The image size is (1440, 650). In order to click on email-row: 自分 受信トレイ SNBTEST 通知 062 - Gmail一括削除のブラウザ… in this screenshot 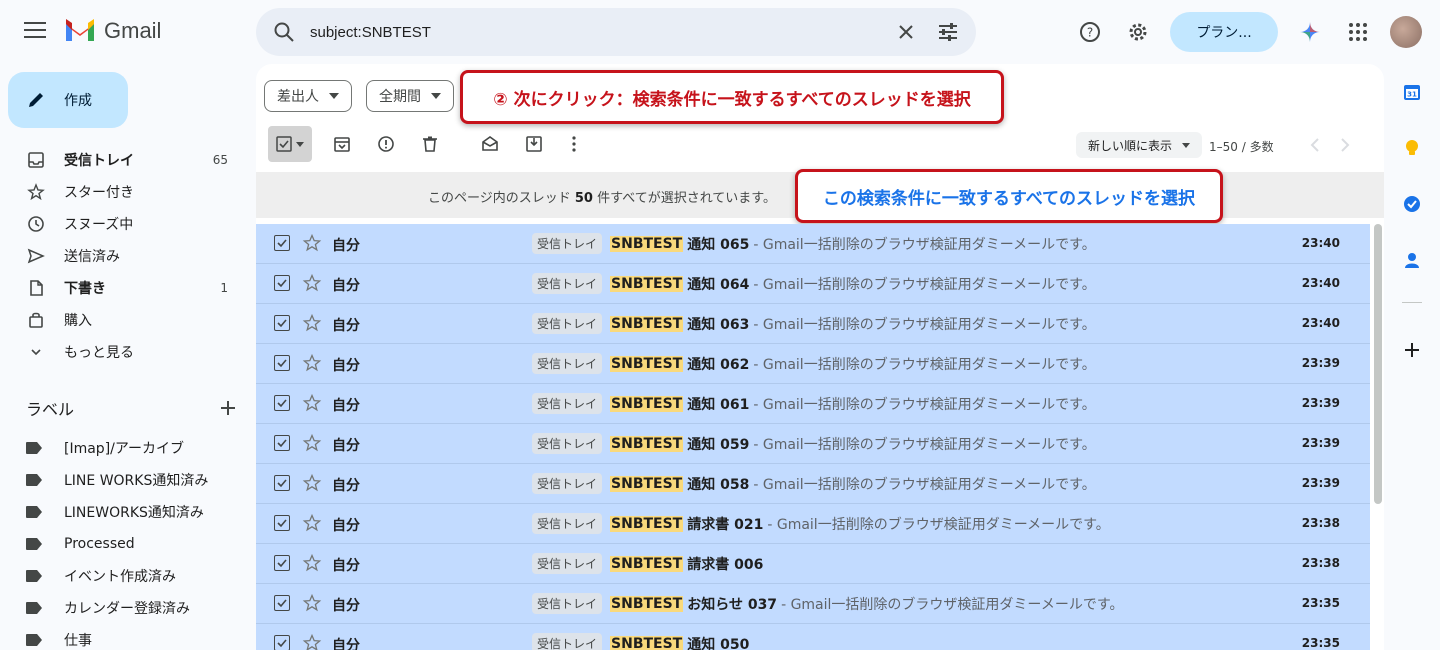, I will do `click(813, 364)`.